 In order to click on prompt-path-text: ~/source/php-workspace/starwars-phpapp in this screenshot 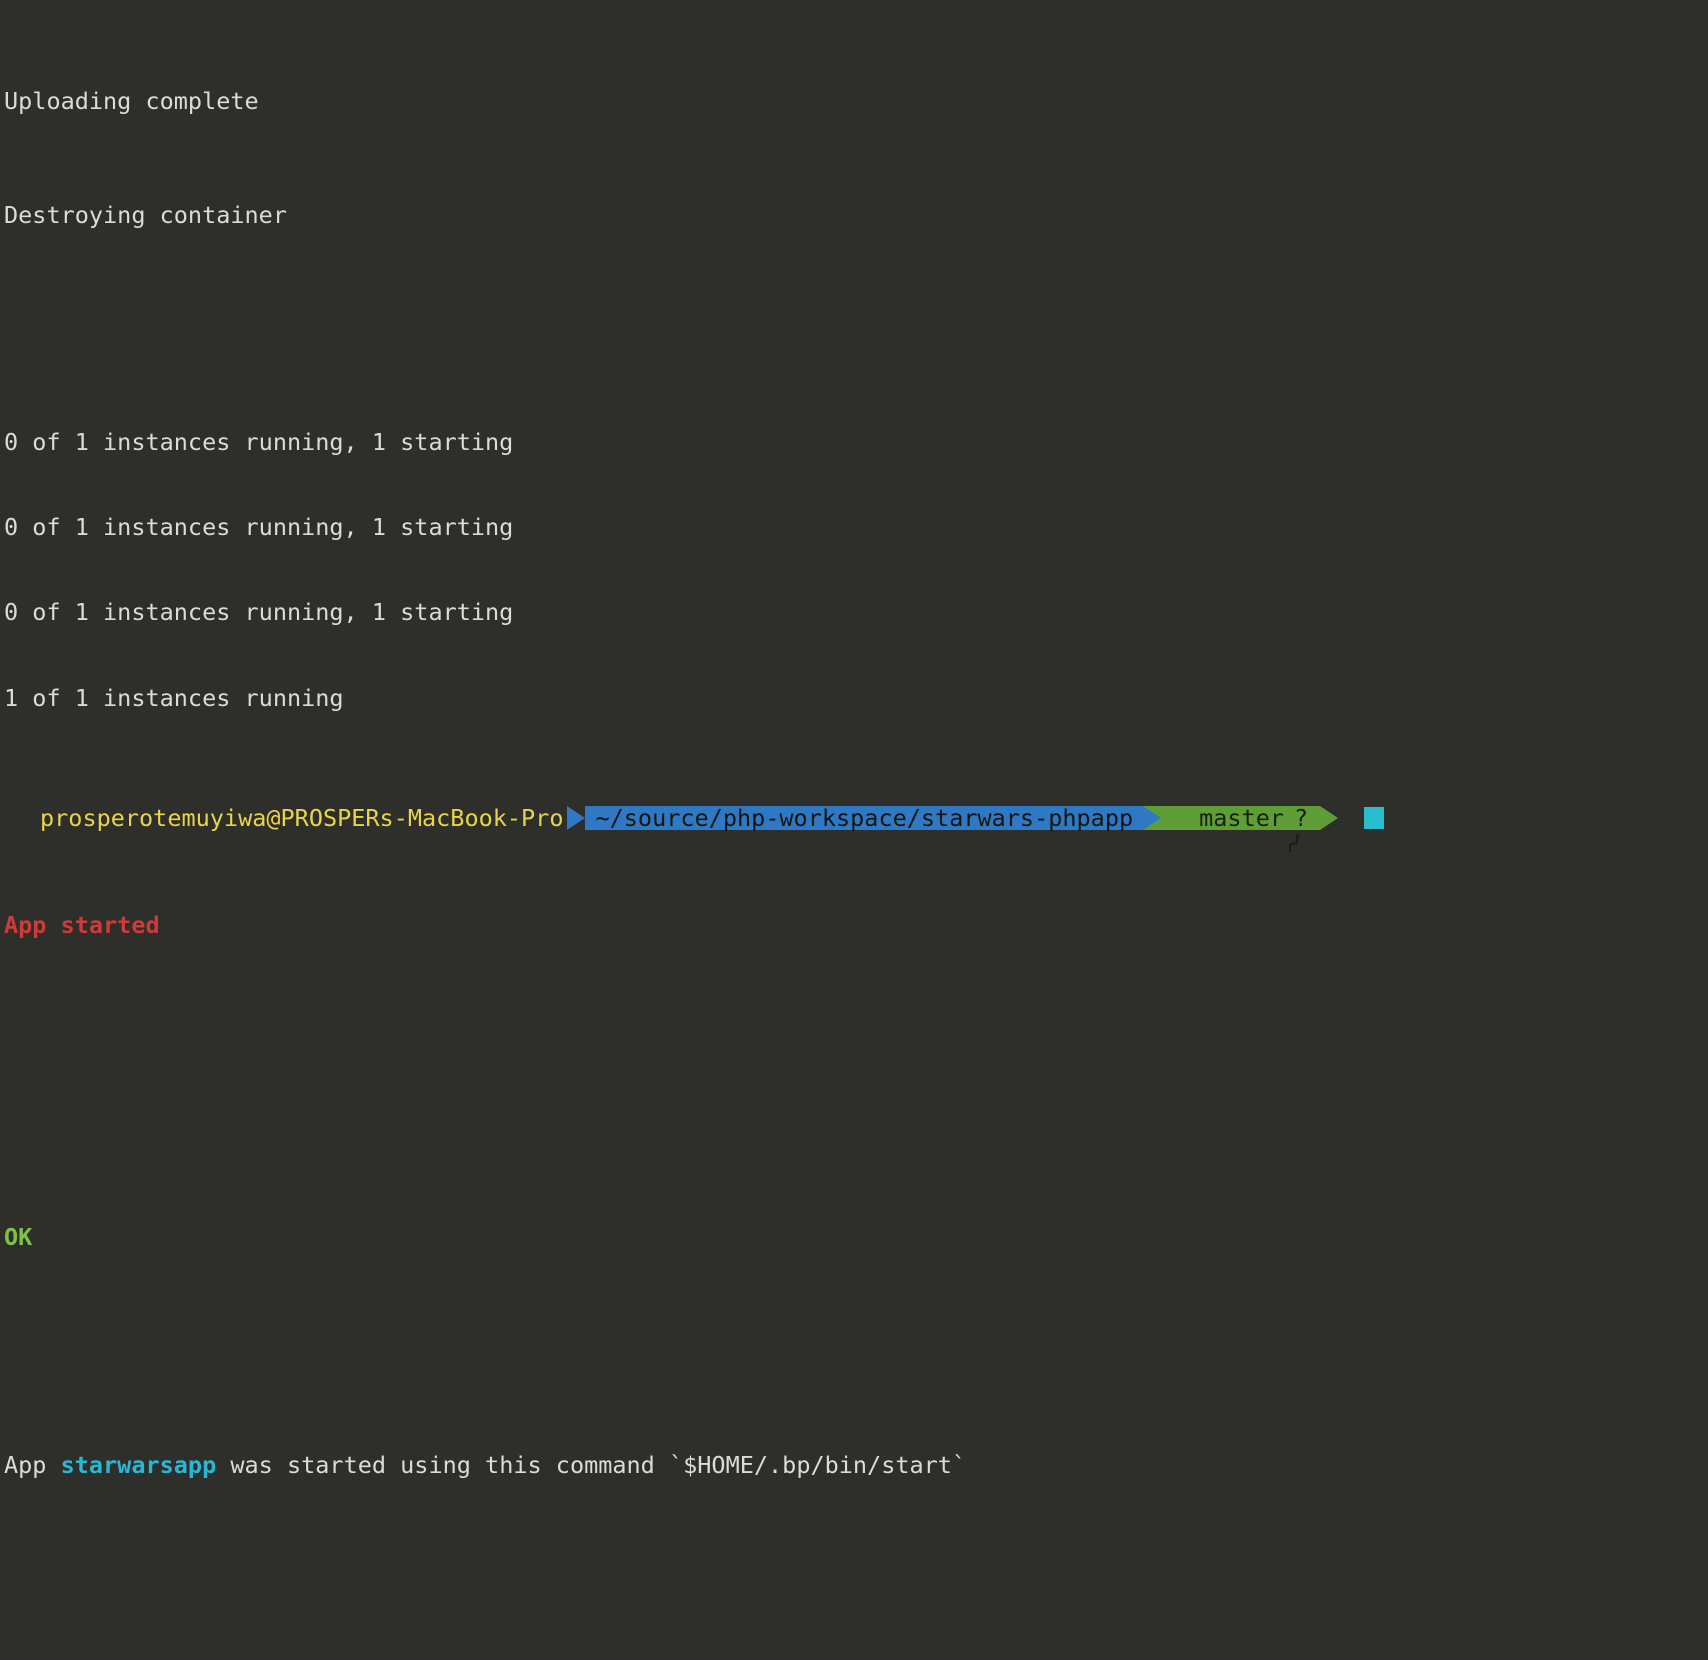, I will do `click(864, 818)`.